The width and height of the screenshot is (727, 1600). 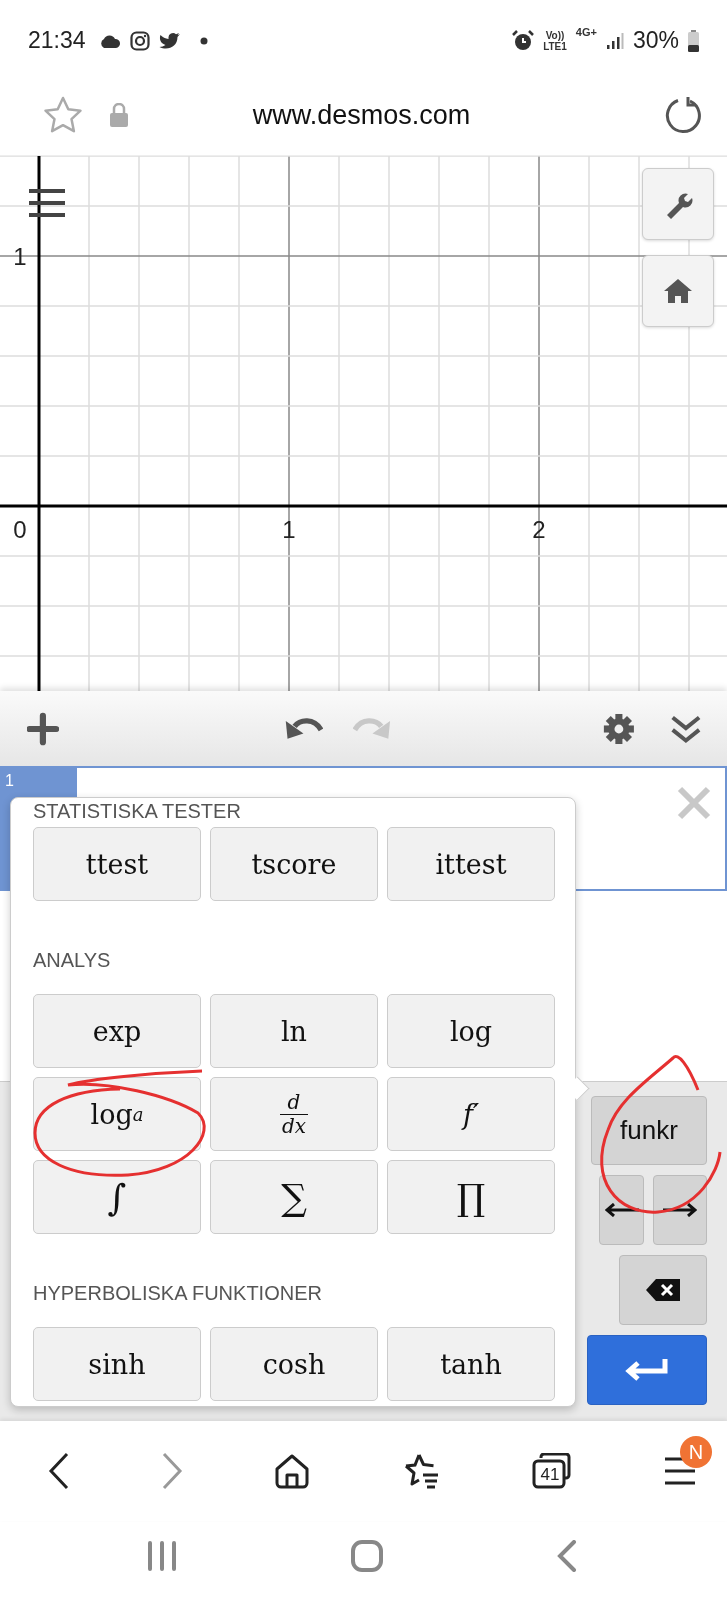 I want to click on enter-key, so click(x=647, y=1370).